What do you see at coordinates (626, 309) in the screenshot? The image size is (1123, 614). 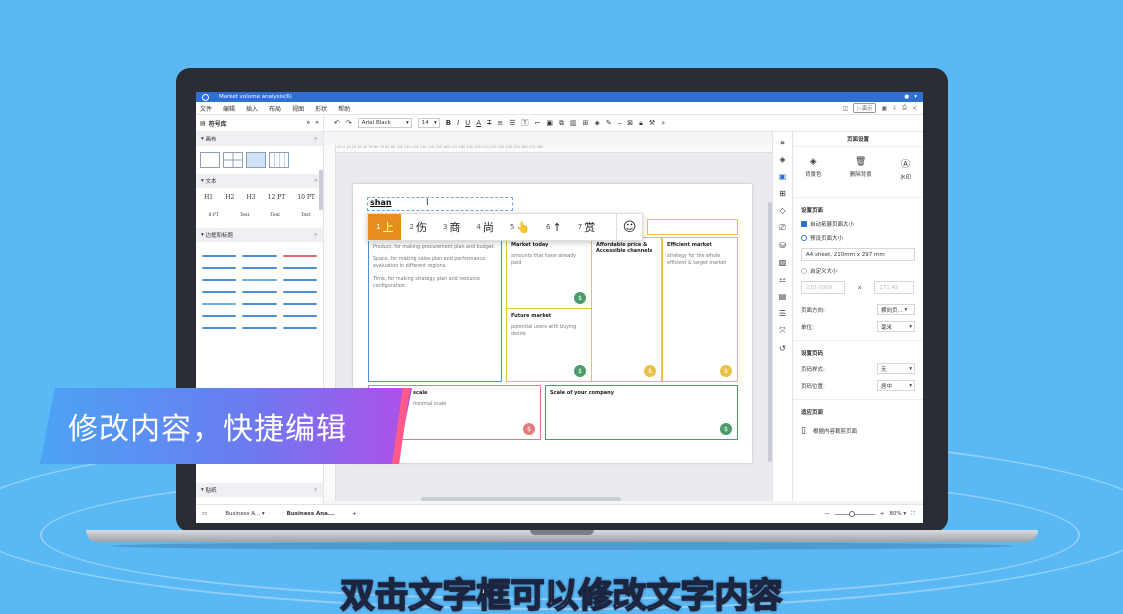 I see `card-affordable: Affordable price & Accessible channels $` at bounding box center [626, 309].